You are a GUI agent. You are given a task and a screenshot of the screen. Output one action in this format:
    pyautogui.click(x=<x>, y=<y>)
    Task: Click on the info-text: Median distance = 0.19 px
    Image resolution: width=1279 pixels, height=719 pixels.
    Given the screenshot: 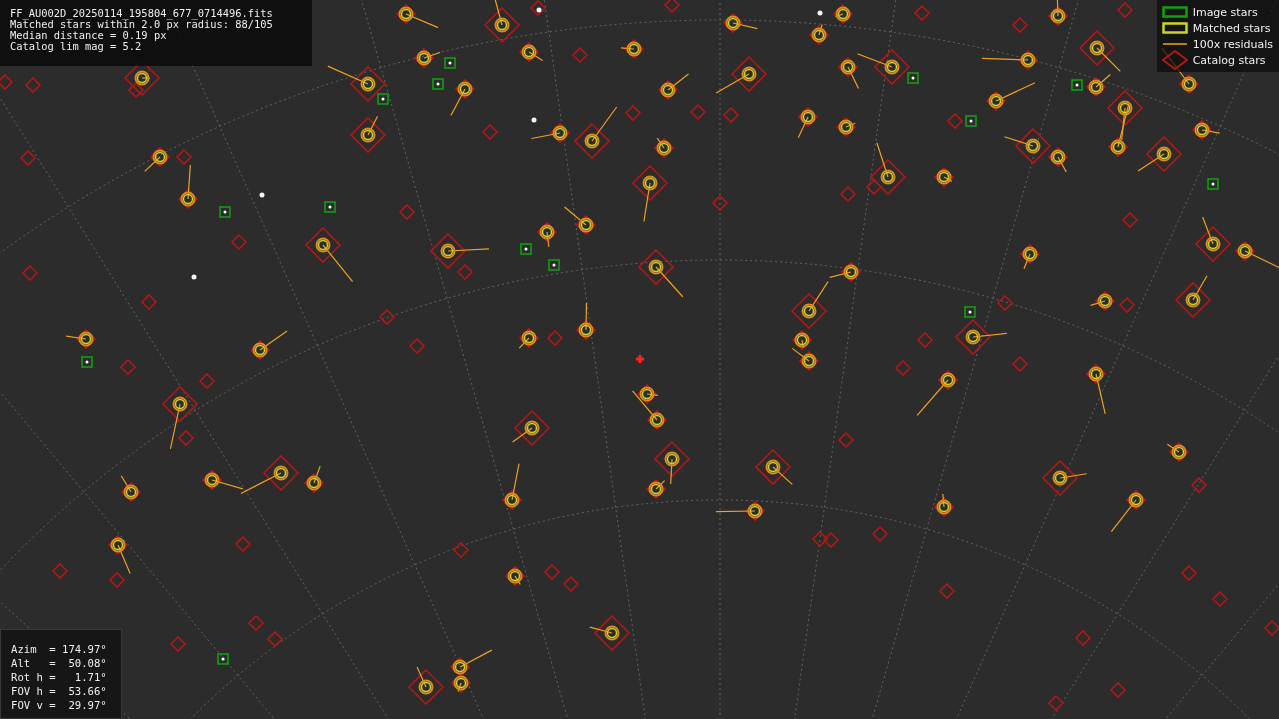 What is the action you would take?
    pyautogui.click(x=88, y=35)
    